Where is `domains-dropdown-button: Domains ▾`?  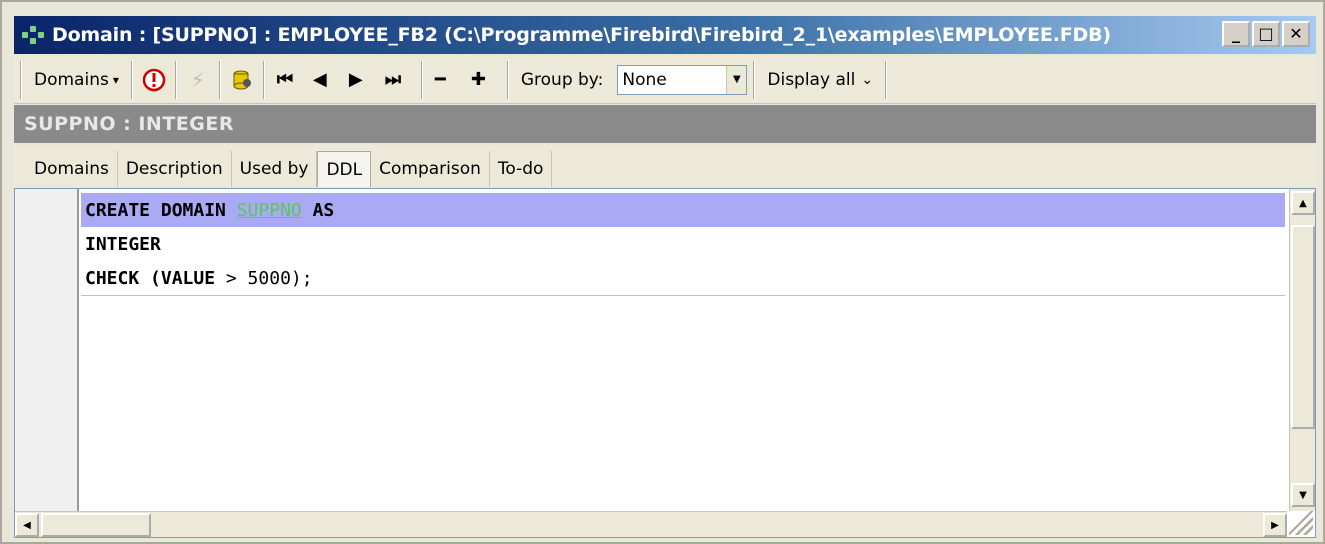 domains-dropdown-button: Domains ▾ is located at coordinates (76, 80).